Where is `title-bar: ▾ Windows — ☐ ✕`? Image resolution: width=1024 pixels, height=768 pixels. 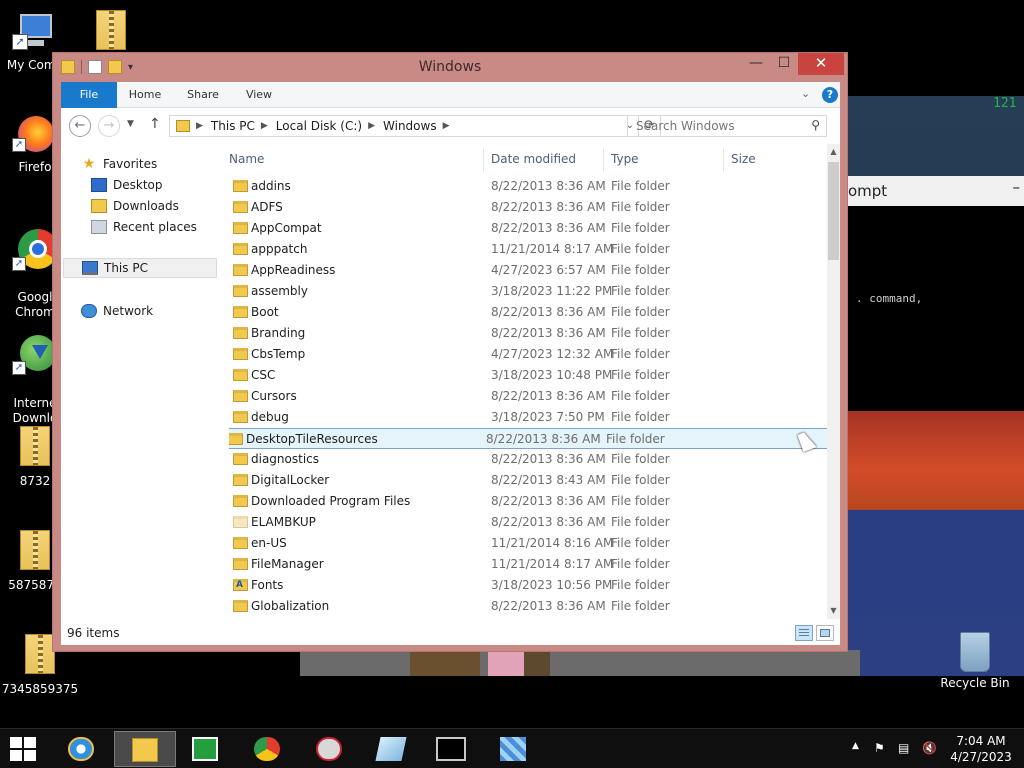
title-bar: ▾ Windows — ☐ ✕ is located at coordinates (450, 67).